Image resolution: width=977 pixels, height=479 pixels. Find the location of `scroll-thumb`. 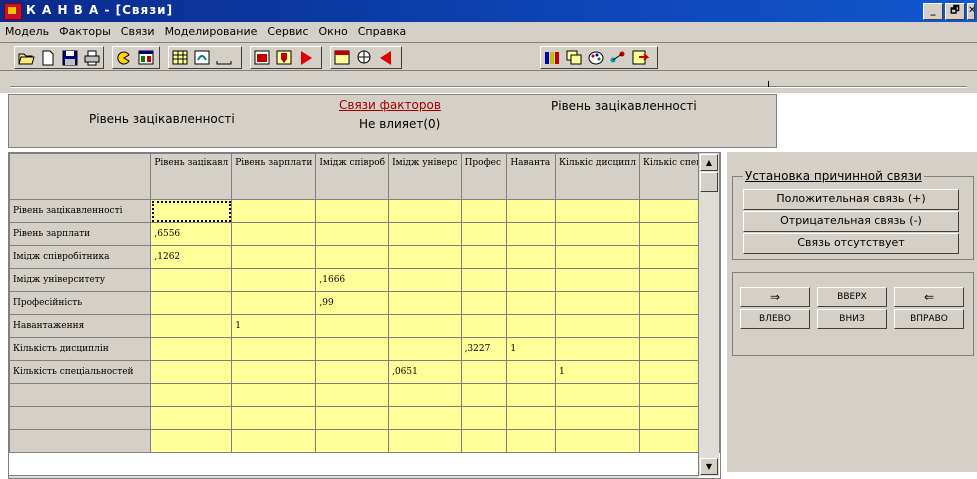

scroll-thumb is located at coordinates (709, 182).